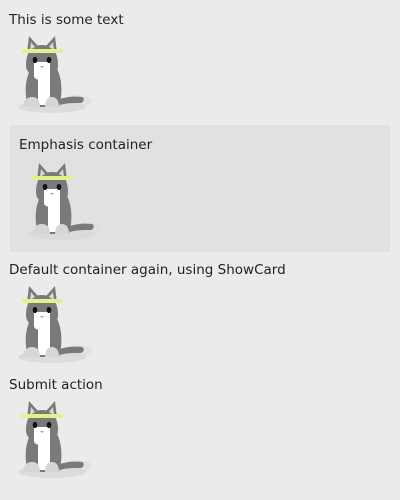  I want to click on showcard-text: Default container again, using ShowCard, so click(147, 270).